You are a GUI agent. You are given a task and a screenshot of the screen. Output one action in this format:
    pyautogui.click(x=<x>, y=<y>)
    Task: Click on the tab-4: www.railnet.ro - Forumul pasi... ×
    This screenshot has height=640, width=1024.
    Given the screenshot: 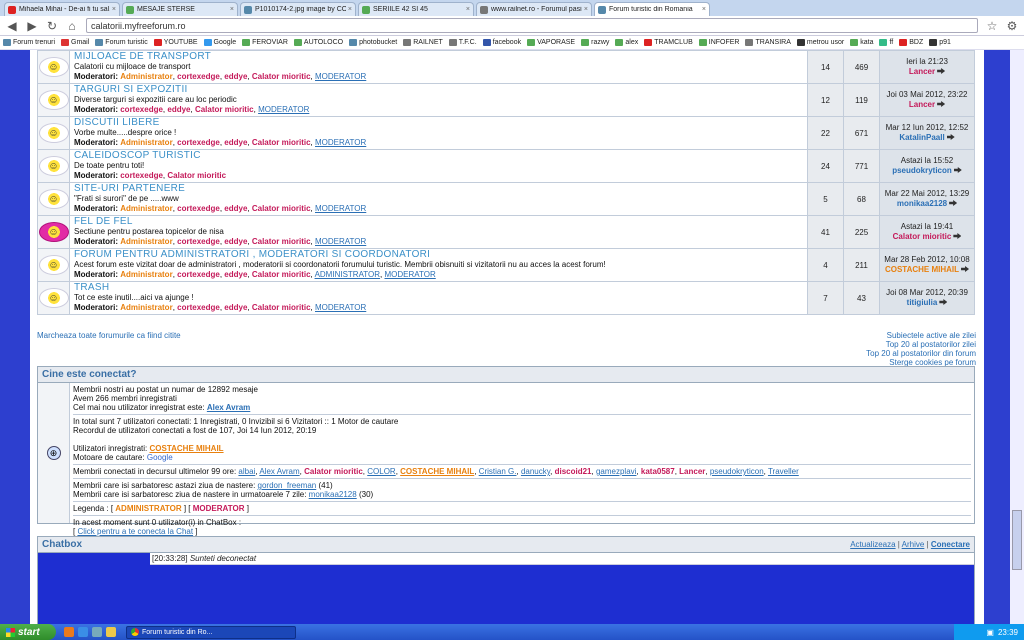 What is the action you would take?
    pyautogui.click(x=534, y=9)
    